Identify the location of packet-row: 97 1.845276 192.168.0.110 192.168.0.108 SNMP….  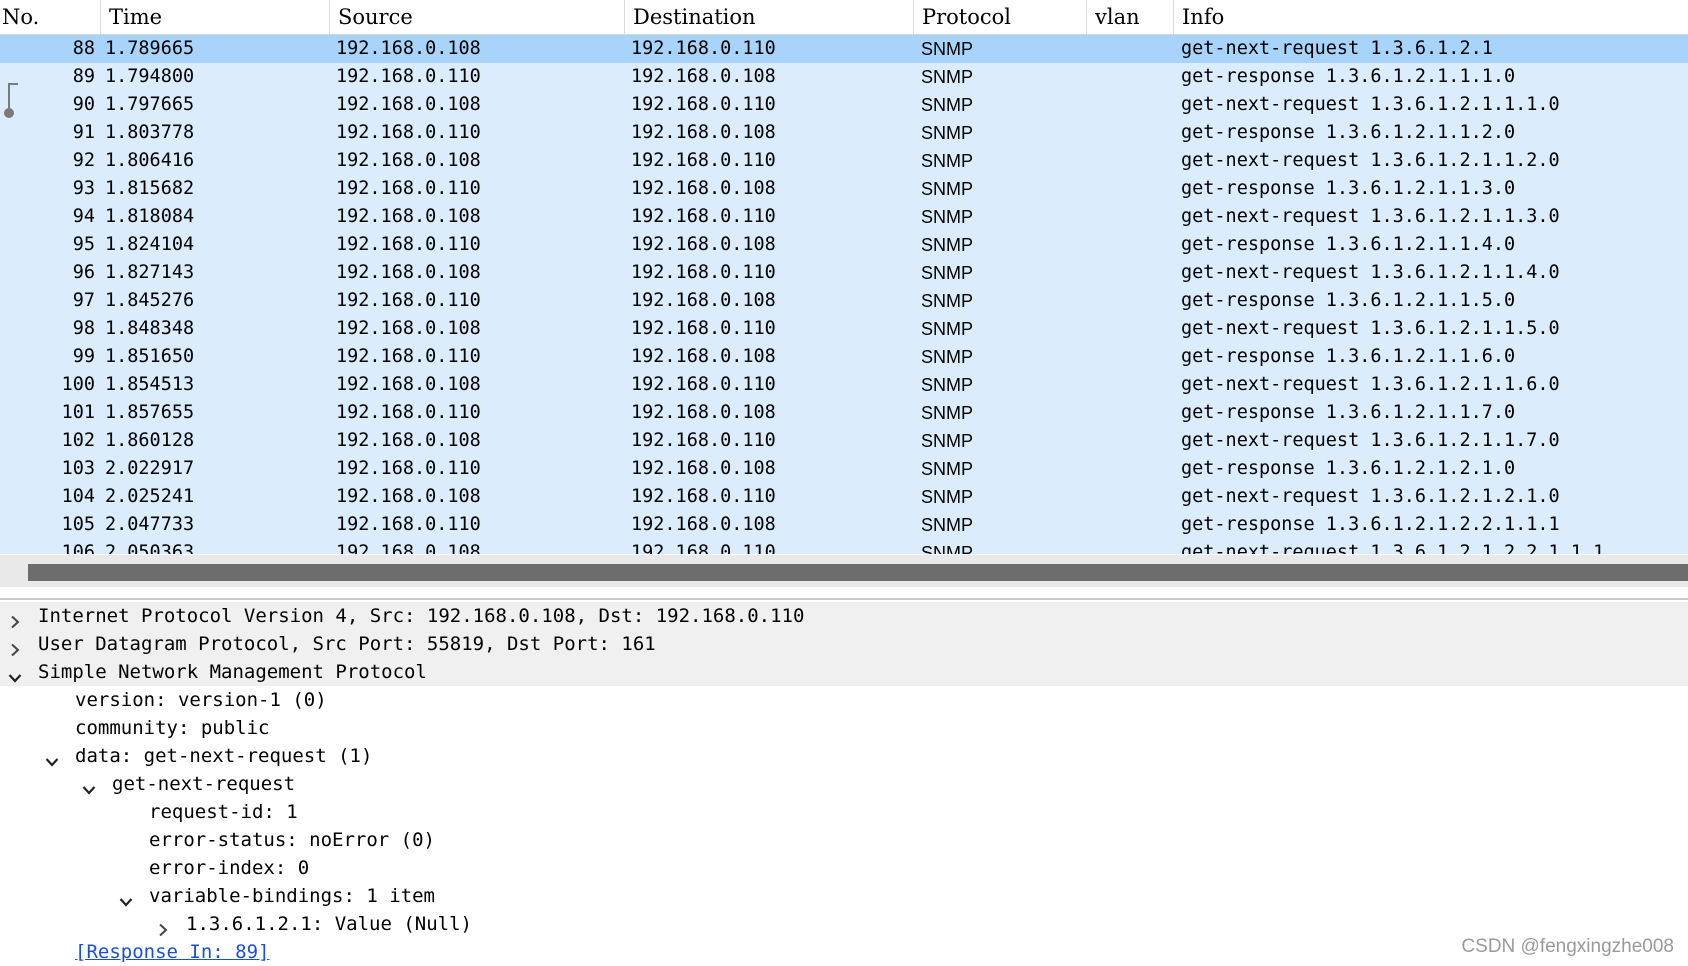
(844, 301).